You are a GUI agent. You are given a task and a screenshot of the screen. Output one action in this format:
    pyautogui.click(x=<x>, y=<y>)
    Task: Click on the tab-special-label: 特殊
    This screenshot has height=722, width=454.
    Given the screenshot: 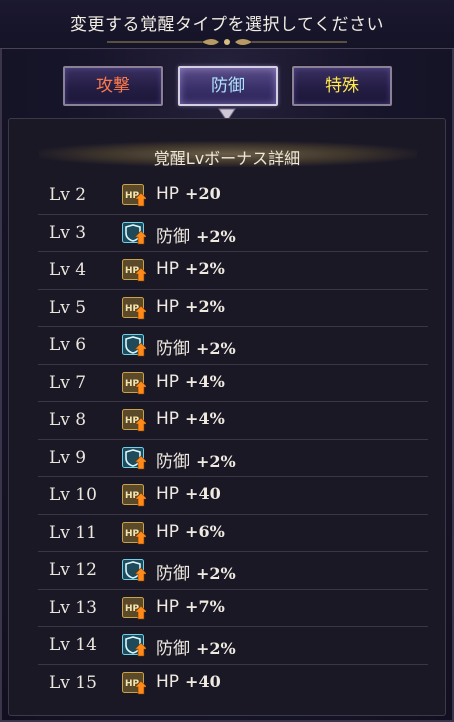 What is the action you would take?
    pyautogui.click(x=342, y=86)
    